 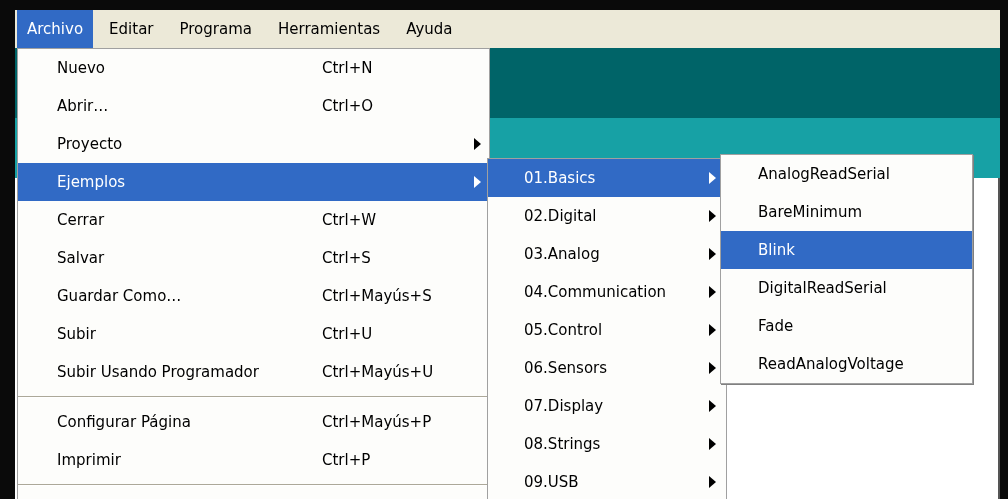 I want to click on menu-item: DigitalReadSerial, so click(x=846, y=288).